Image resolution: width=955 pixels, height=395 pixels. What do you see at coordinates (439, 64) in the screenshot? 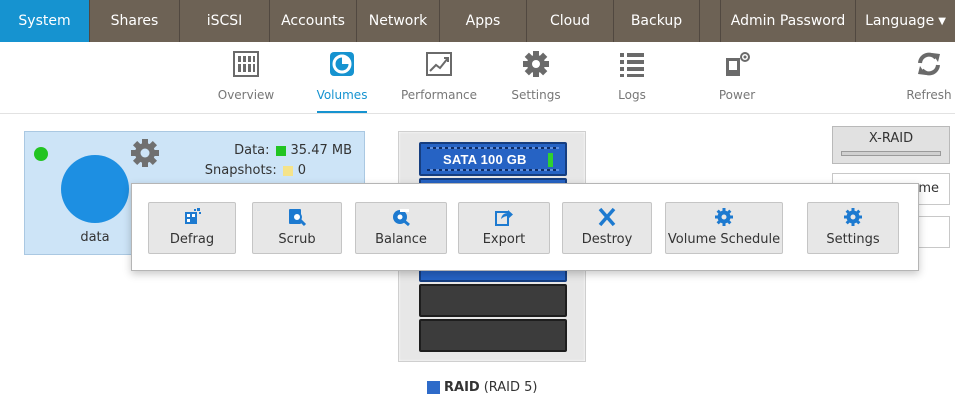
I see `performance-icon` at bounding box center [439, 64].